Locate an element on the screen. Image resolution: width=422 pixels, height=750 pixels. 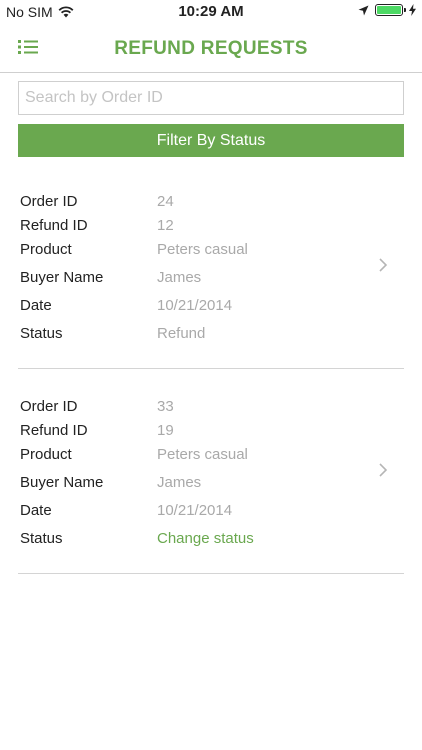
order-id-row: Order ID 24 is located at coordinates (97, 203).